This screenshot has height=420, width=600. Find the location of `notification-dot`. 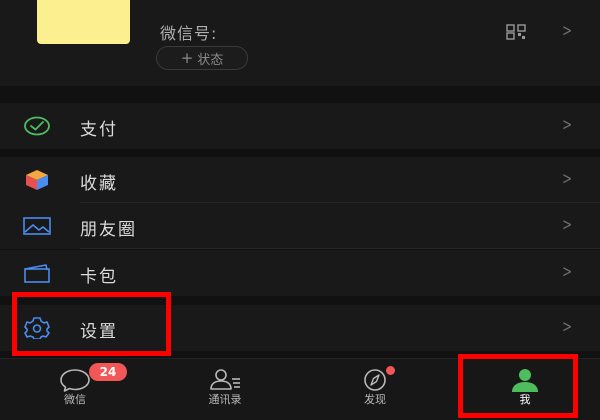

notification-dot is located at coordinates (390, 370).